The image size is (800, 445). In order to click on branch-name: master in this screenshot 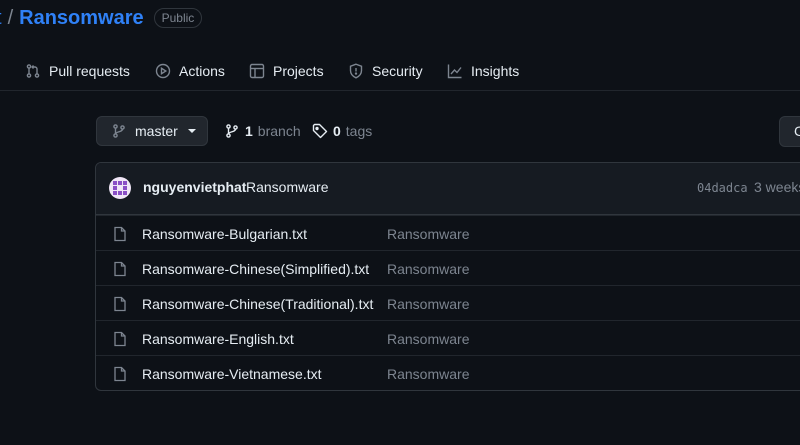, I will do `click(156, 131)`.